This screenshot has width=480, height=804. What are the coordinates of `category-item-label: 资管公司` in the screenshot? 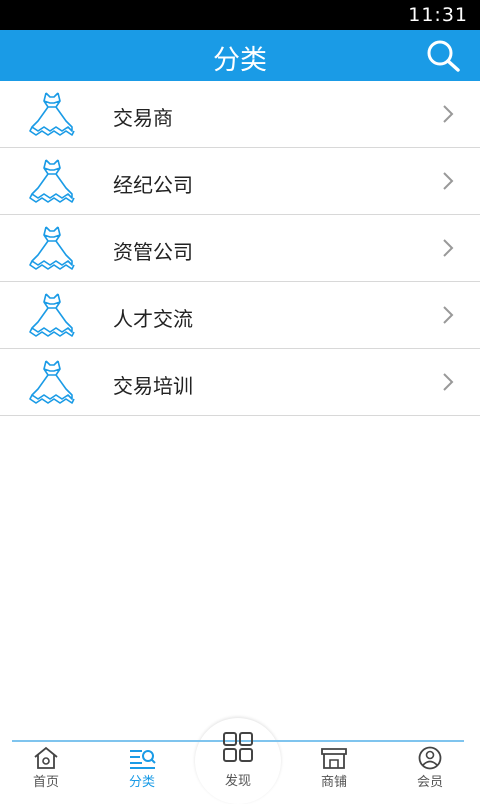 It's located at (153, 252).